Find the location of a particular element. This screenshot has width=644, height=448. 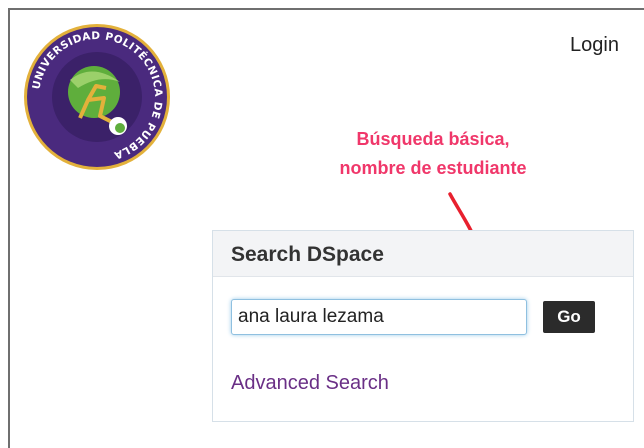

annotation-line-1: Búsqueda básica, is located at coordinates (433, 139).